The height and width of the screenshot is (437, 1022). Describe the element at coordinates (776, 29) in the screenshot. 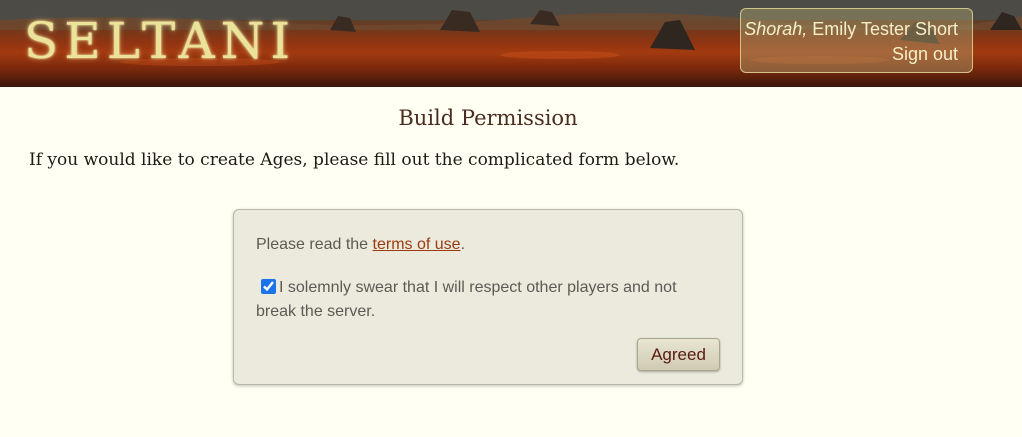

I see `greeting-text: Shorah,` at that location.